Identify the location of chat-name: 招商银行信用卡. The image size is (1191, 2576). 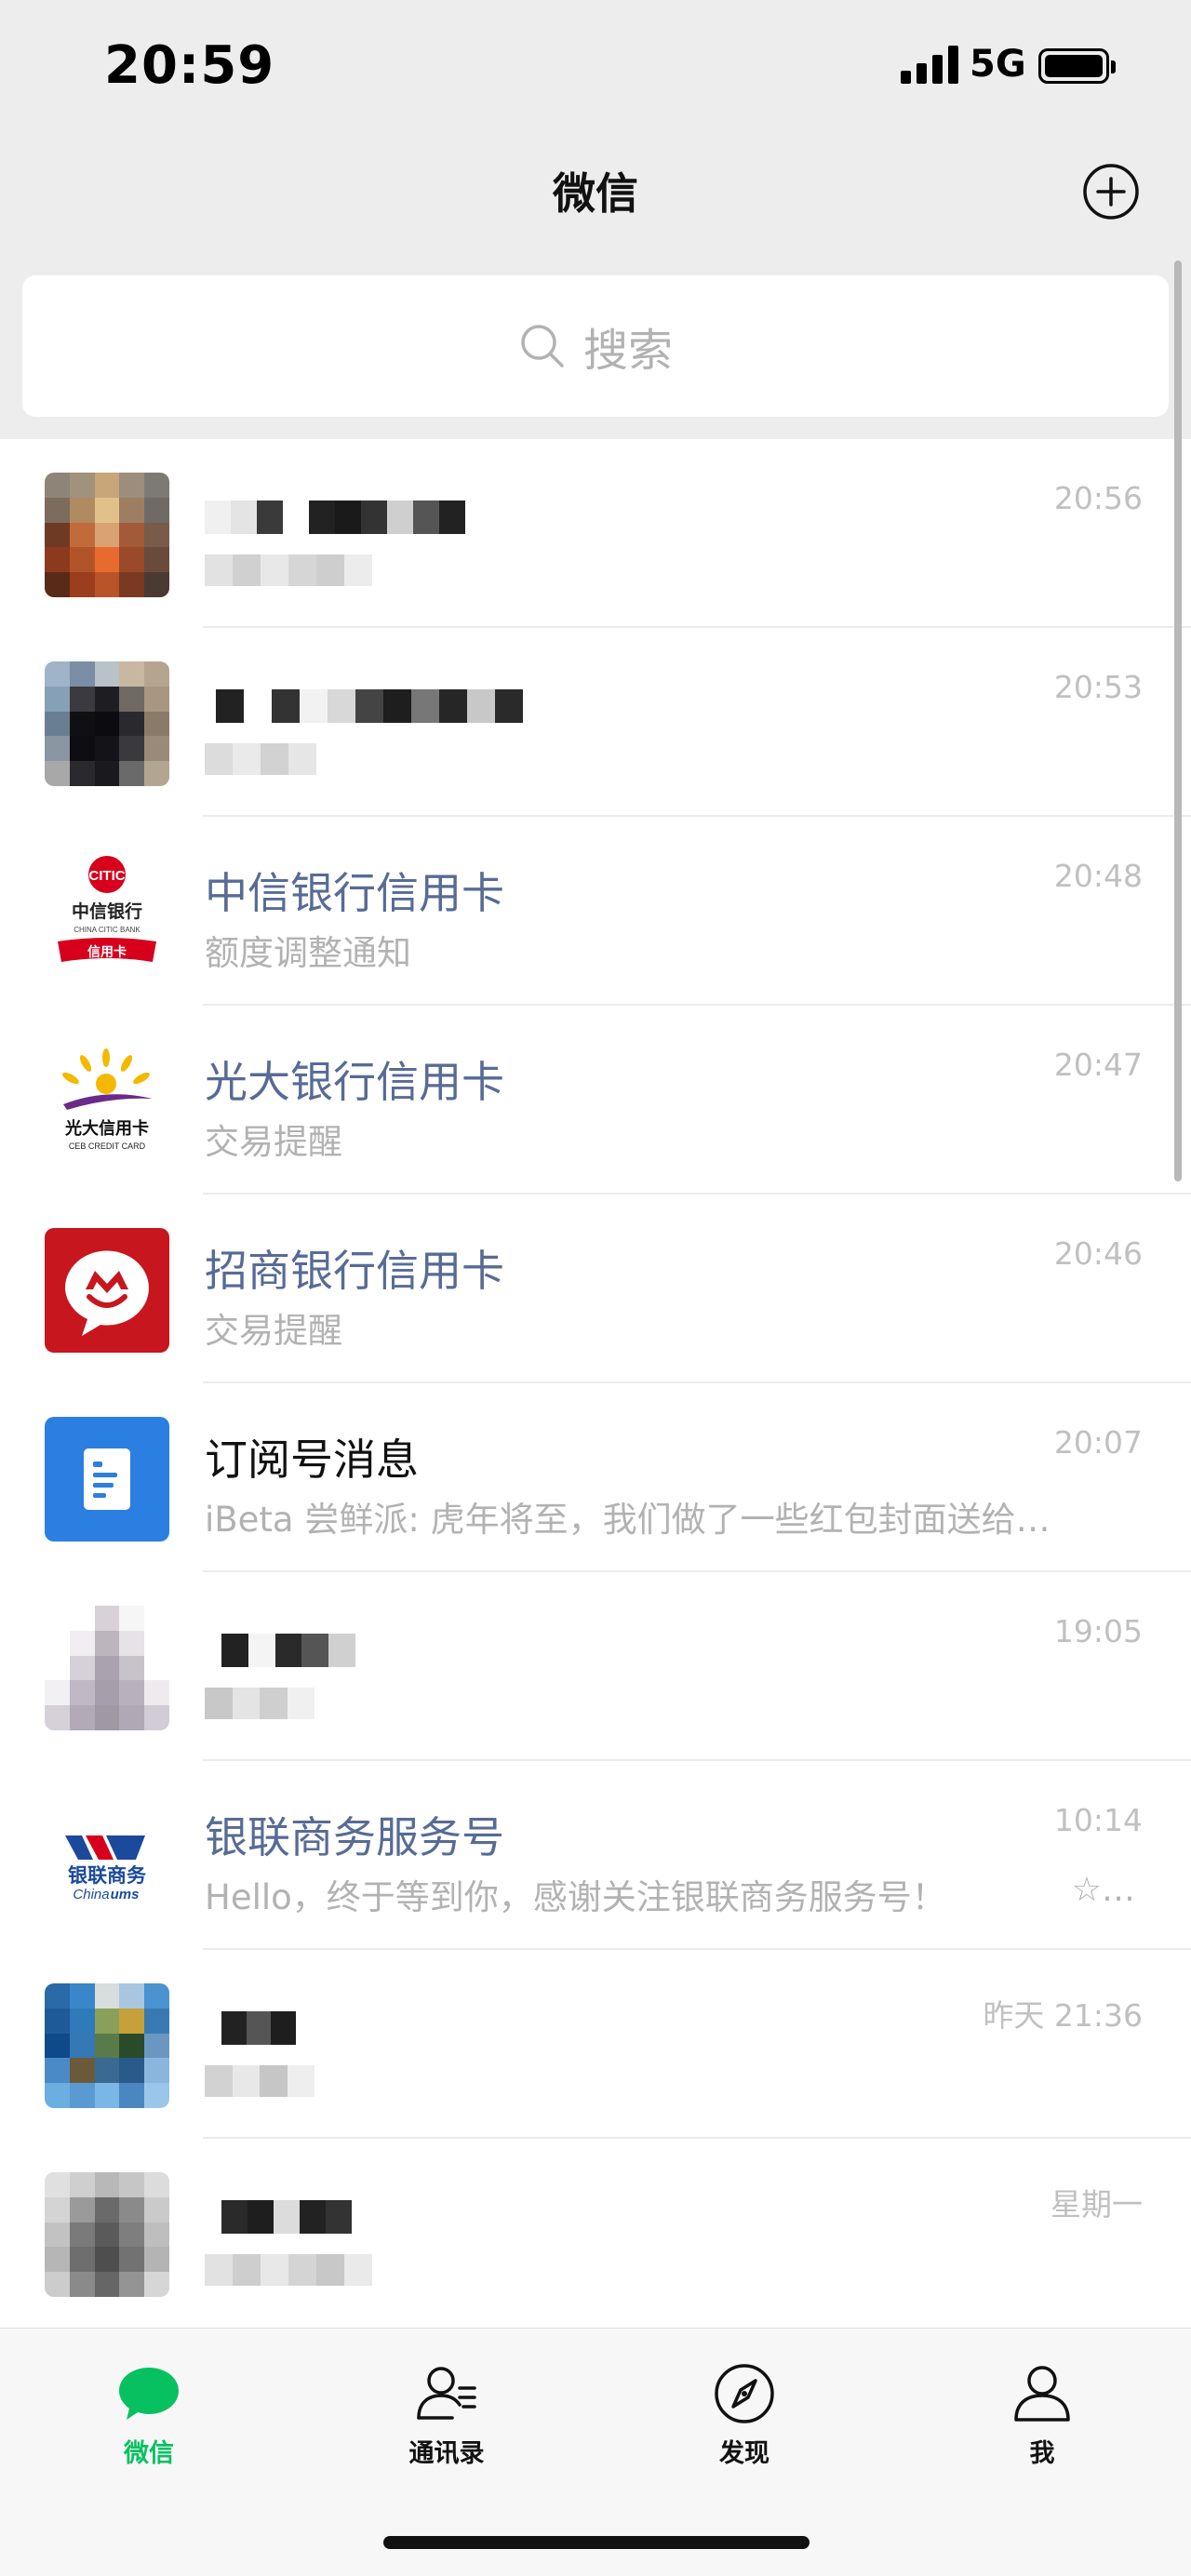
(354, 1271).